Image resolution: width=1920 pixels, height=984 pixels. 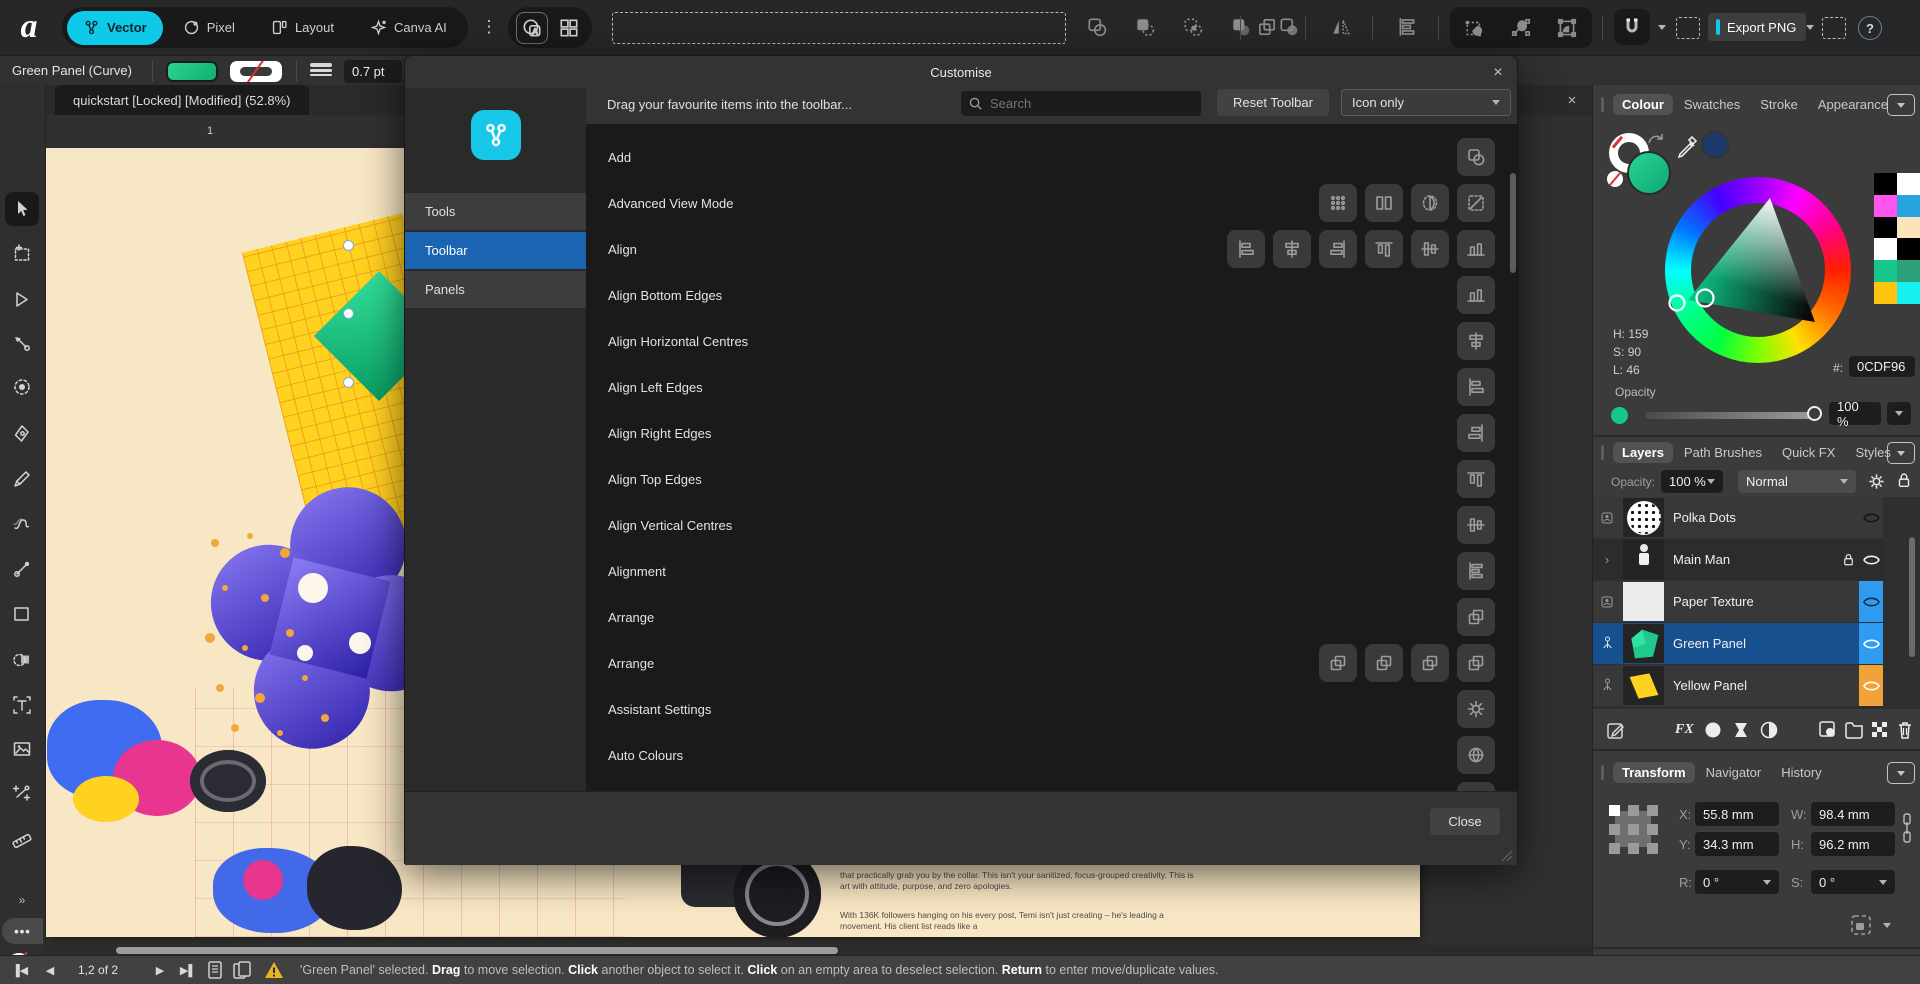 I want to click on snapping-dropdown-chevron, so click(x=1662, y=27).